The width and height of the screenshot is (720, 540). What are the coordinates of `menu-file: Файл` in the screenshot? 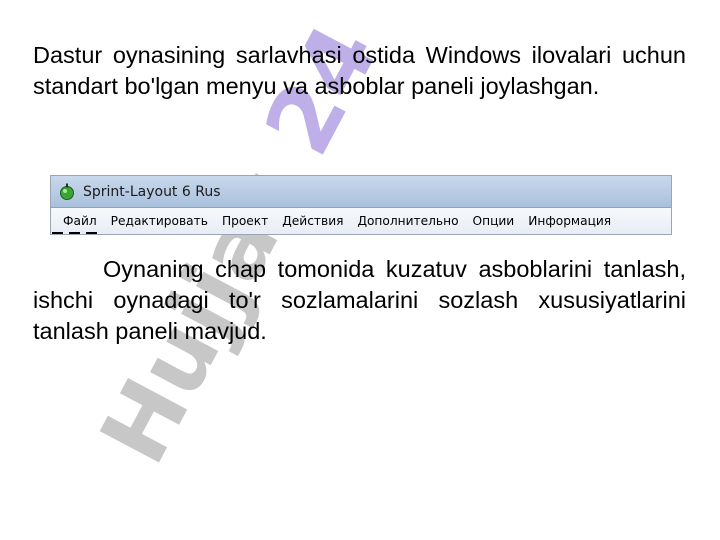 It's located at (80, 221).